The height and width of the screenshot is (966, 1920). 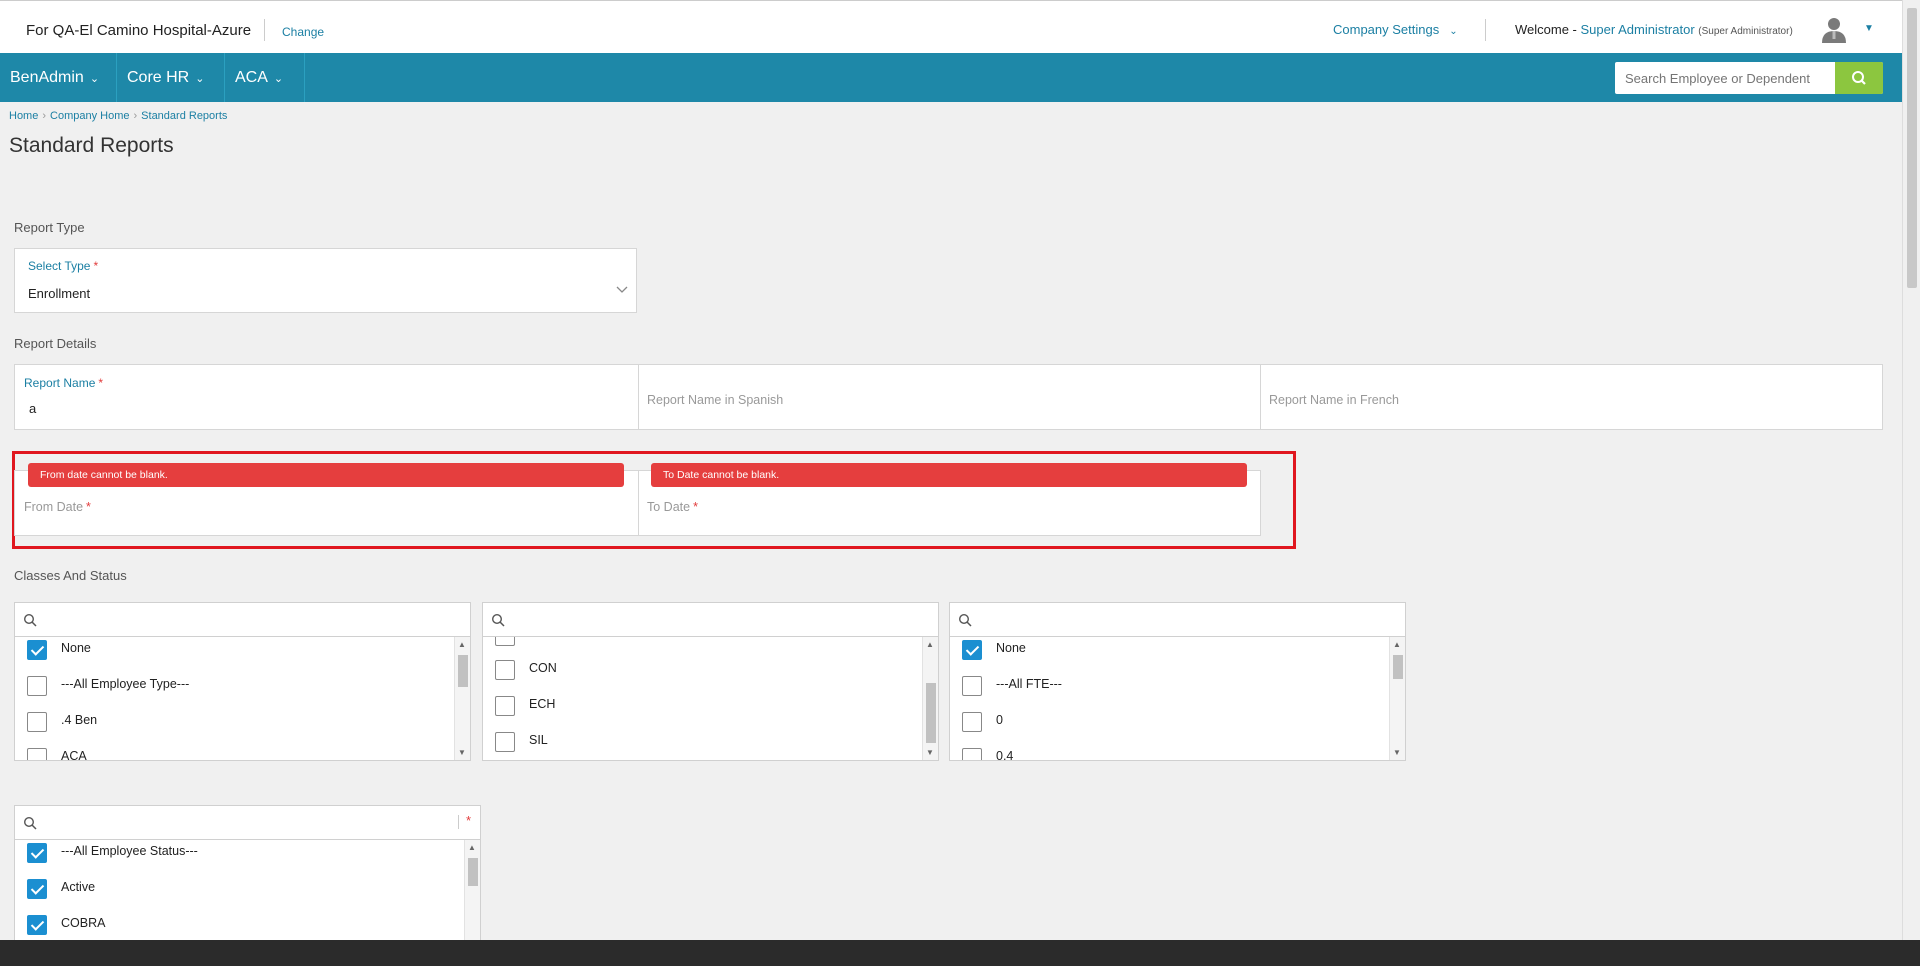 What do you see at coordinates (158, 77) in the screenshot?
I see `nav-core-hr-label: Core HR` at bounding box center [158, 77].